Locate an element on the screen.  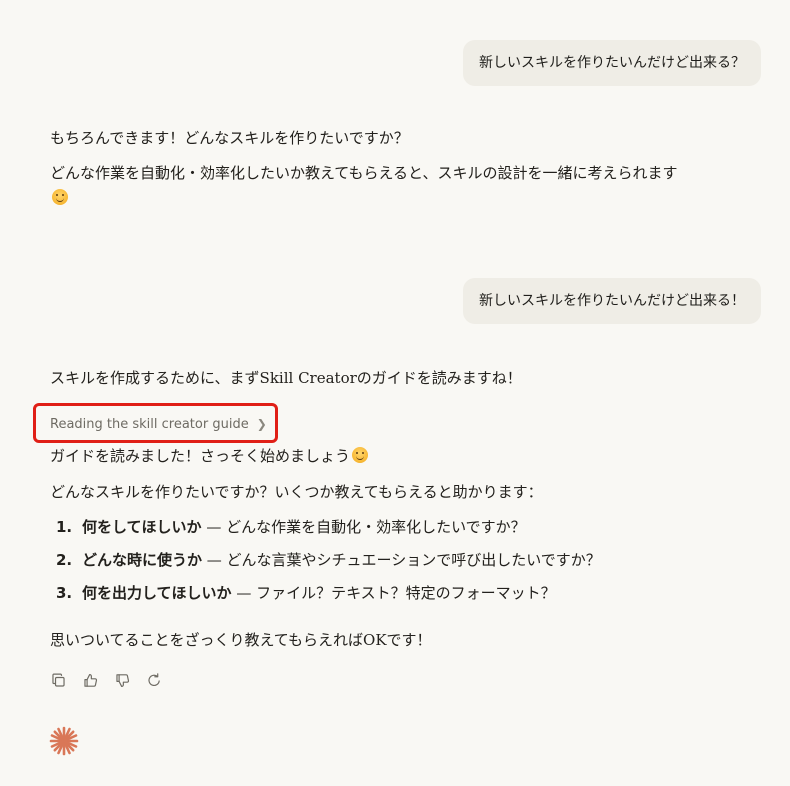
thumbs-down-icon is located at coordinates (122, 680).